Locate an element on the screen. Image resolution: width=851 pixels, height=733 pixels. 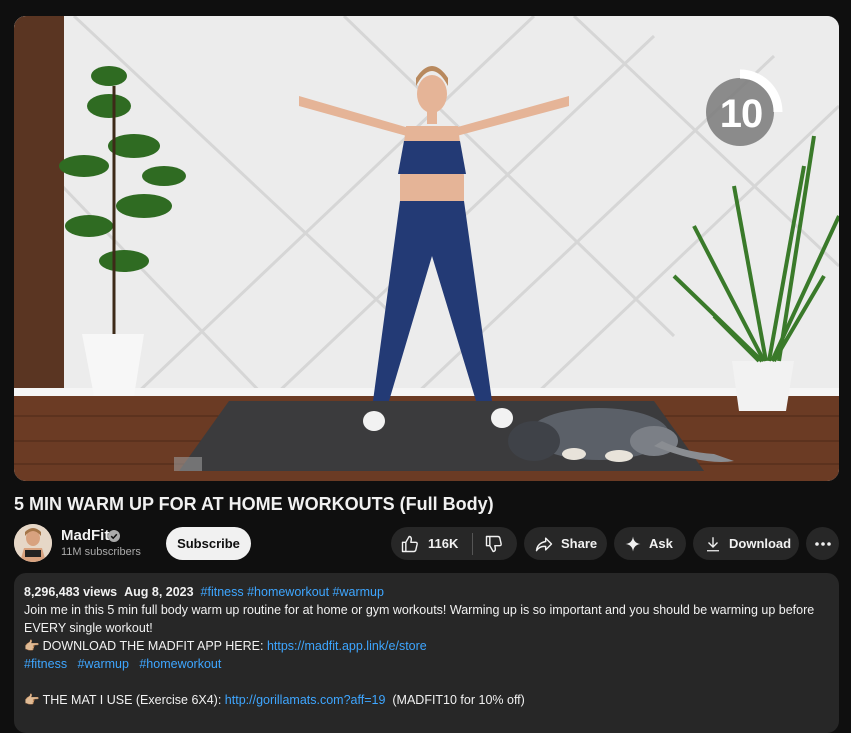
hashtag-fitness: #fitness is located at coordinates (45, 664).